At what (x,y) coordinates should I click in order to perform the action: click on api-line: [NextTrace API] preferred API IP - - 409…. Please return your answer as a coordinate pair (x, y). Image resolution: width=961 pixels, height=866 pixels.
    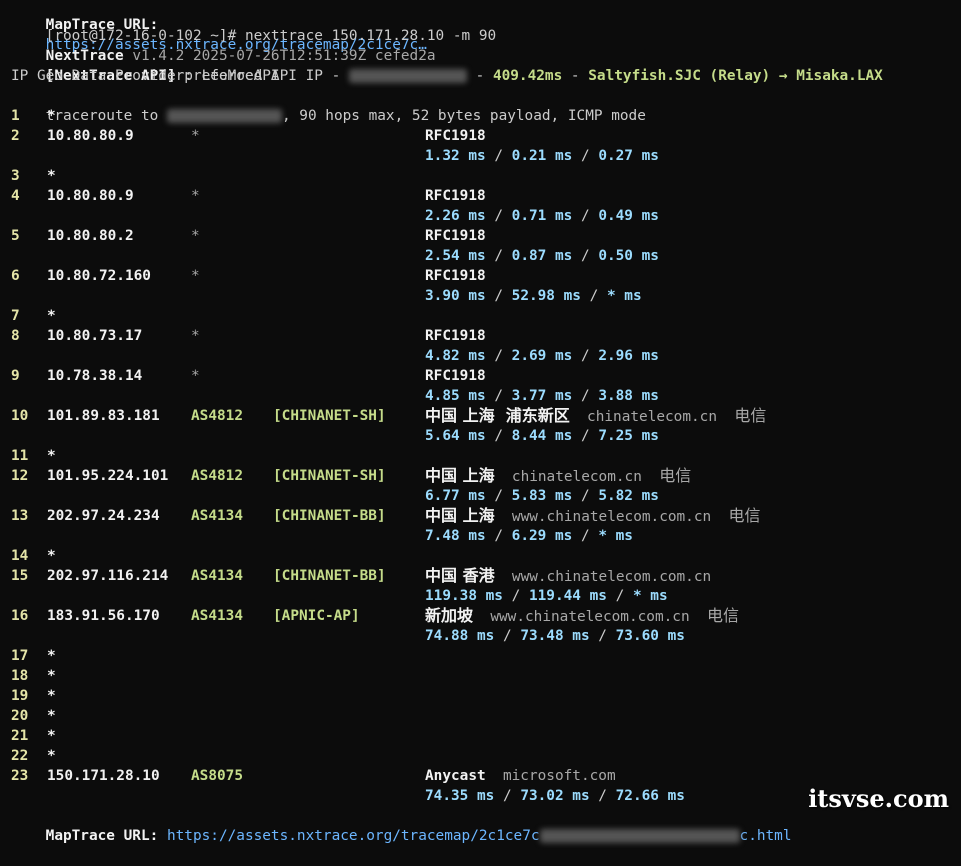
    Looking at the image, I should click on (447, 65).